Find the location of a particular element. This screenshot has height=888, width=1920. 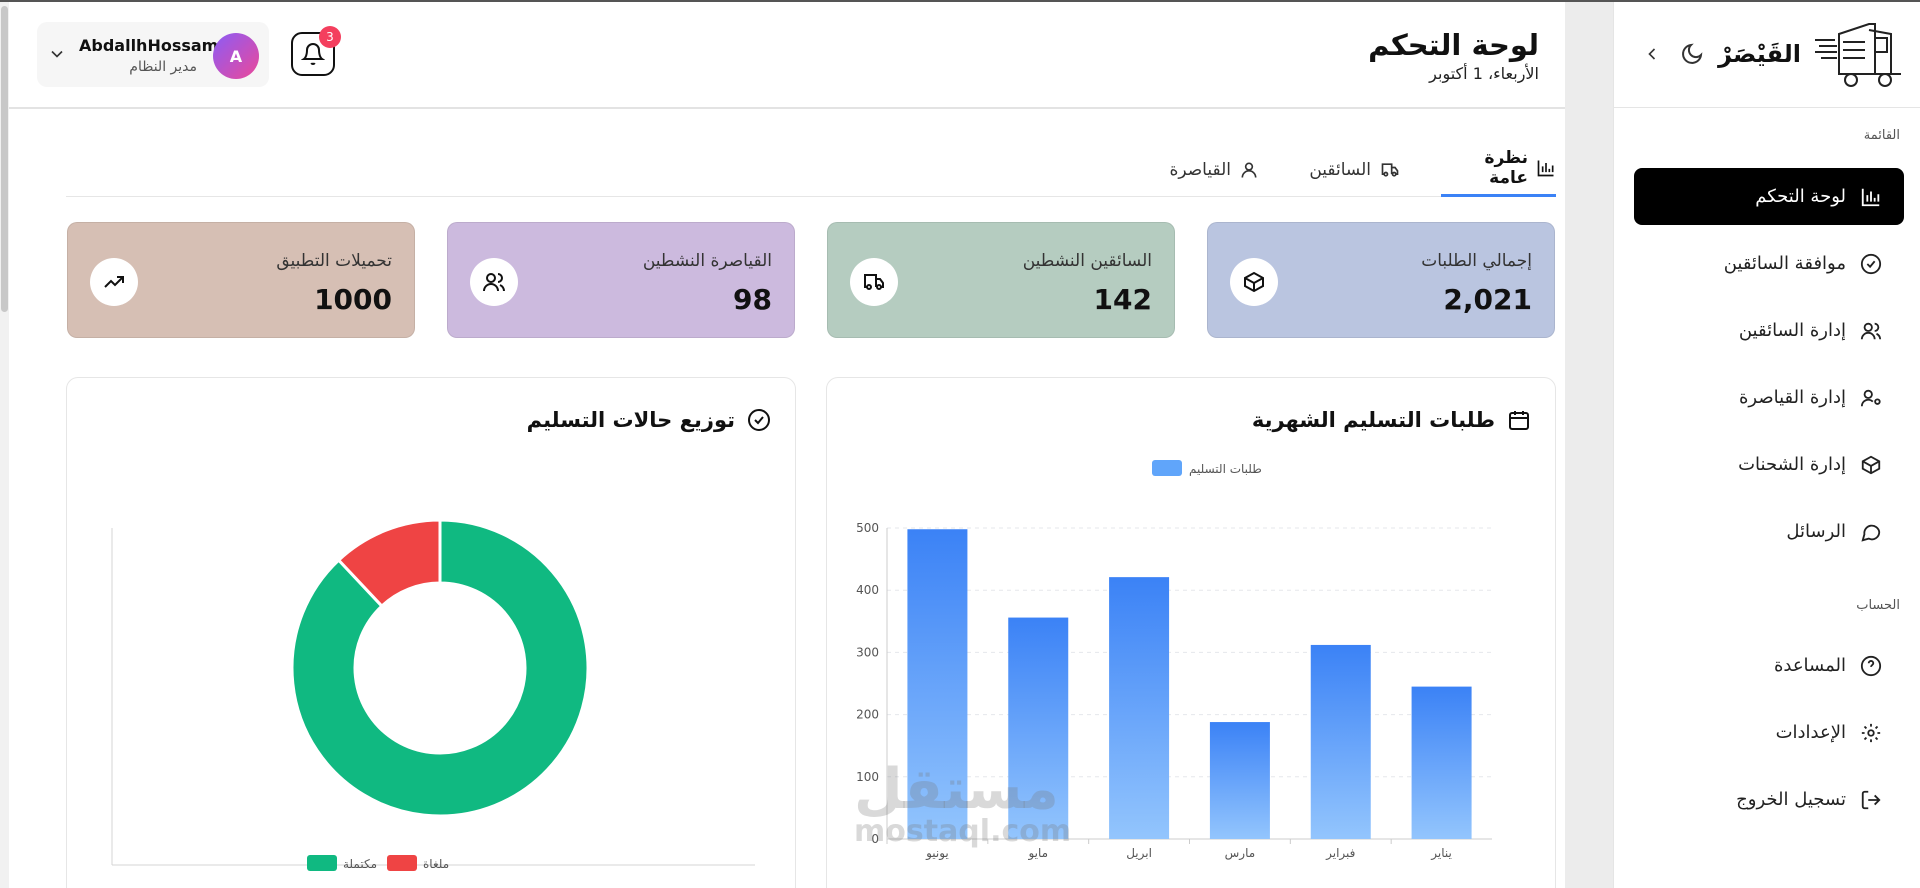

user-role: مدير النظام is located at coordinates (163, 67).